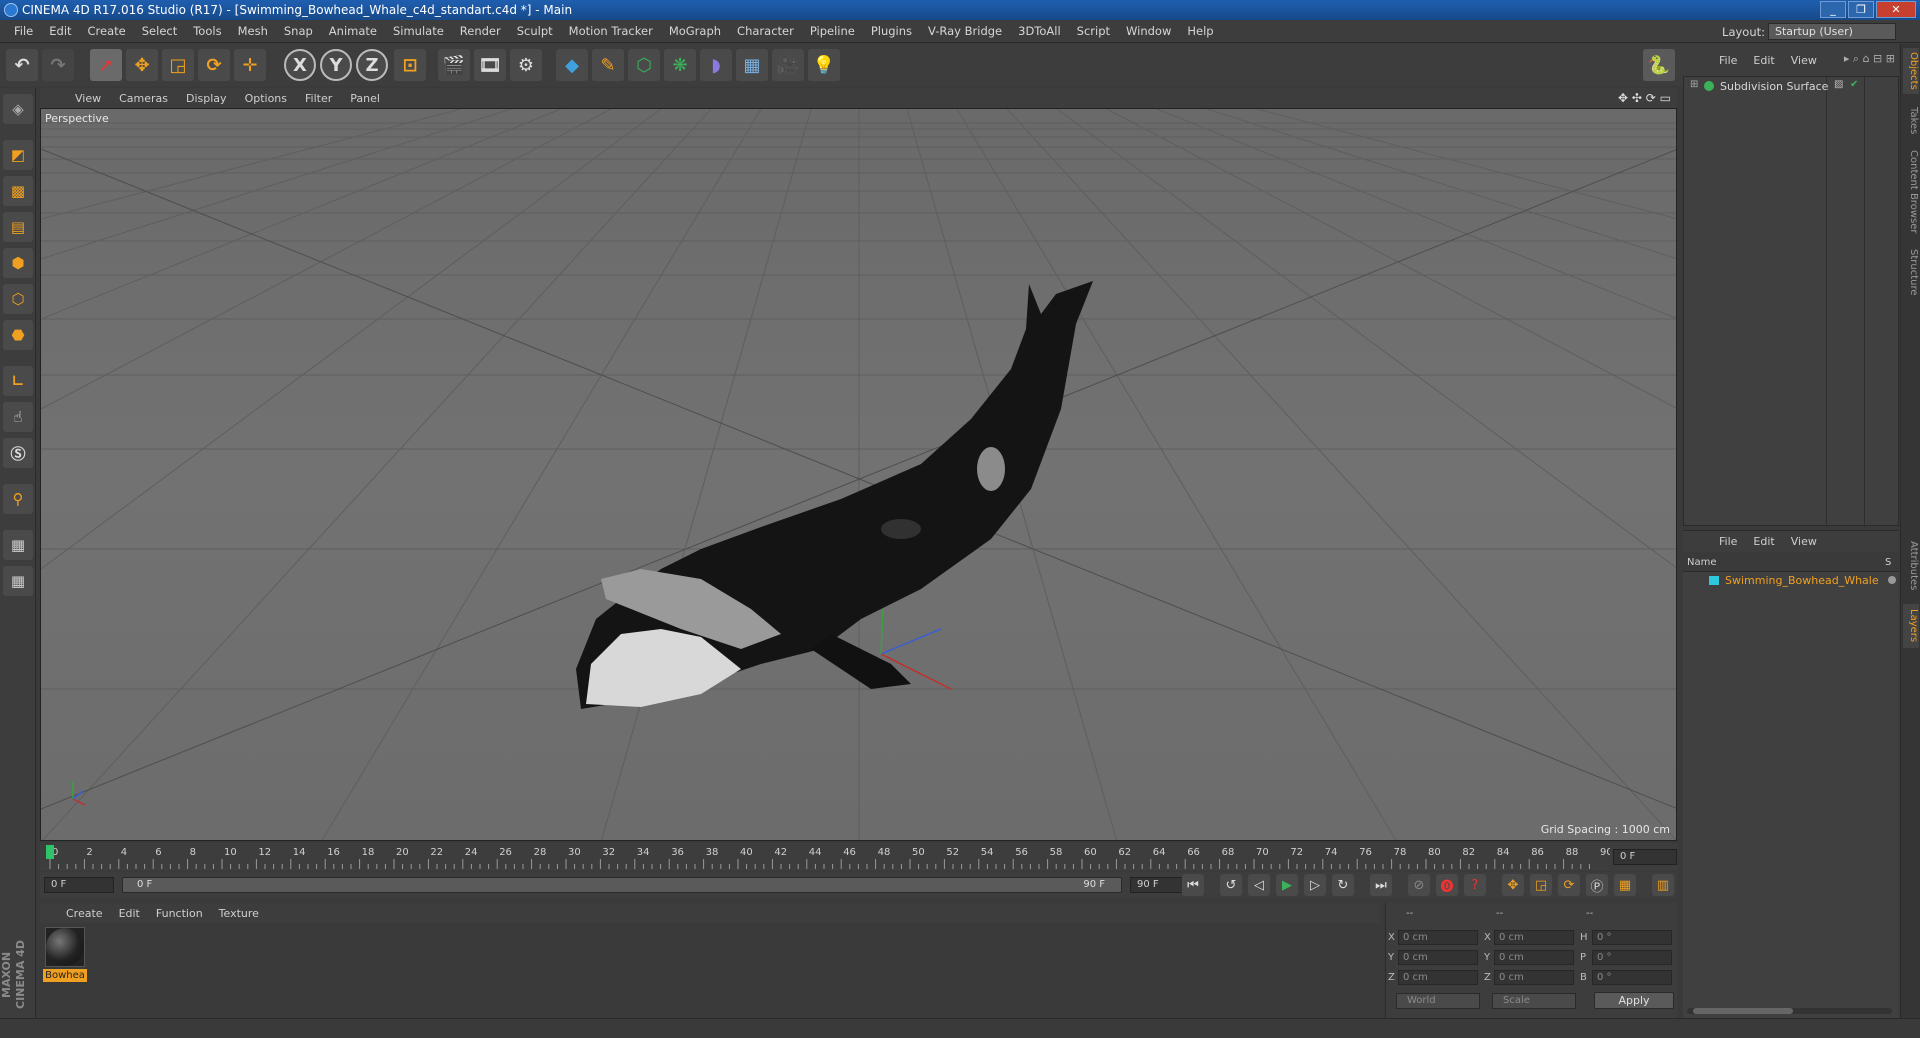 The image size is (1920, 1038). Describe the element at coordinates (1791, 86) in the screenshot. I see `object-row-subdivision-surface: ⊞ Subdivision Surface ▨ ✔` at that location.